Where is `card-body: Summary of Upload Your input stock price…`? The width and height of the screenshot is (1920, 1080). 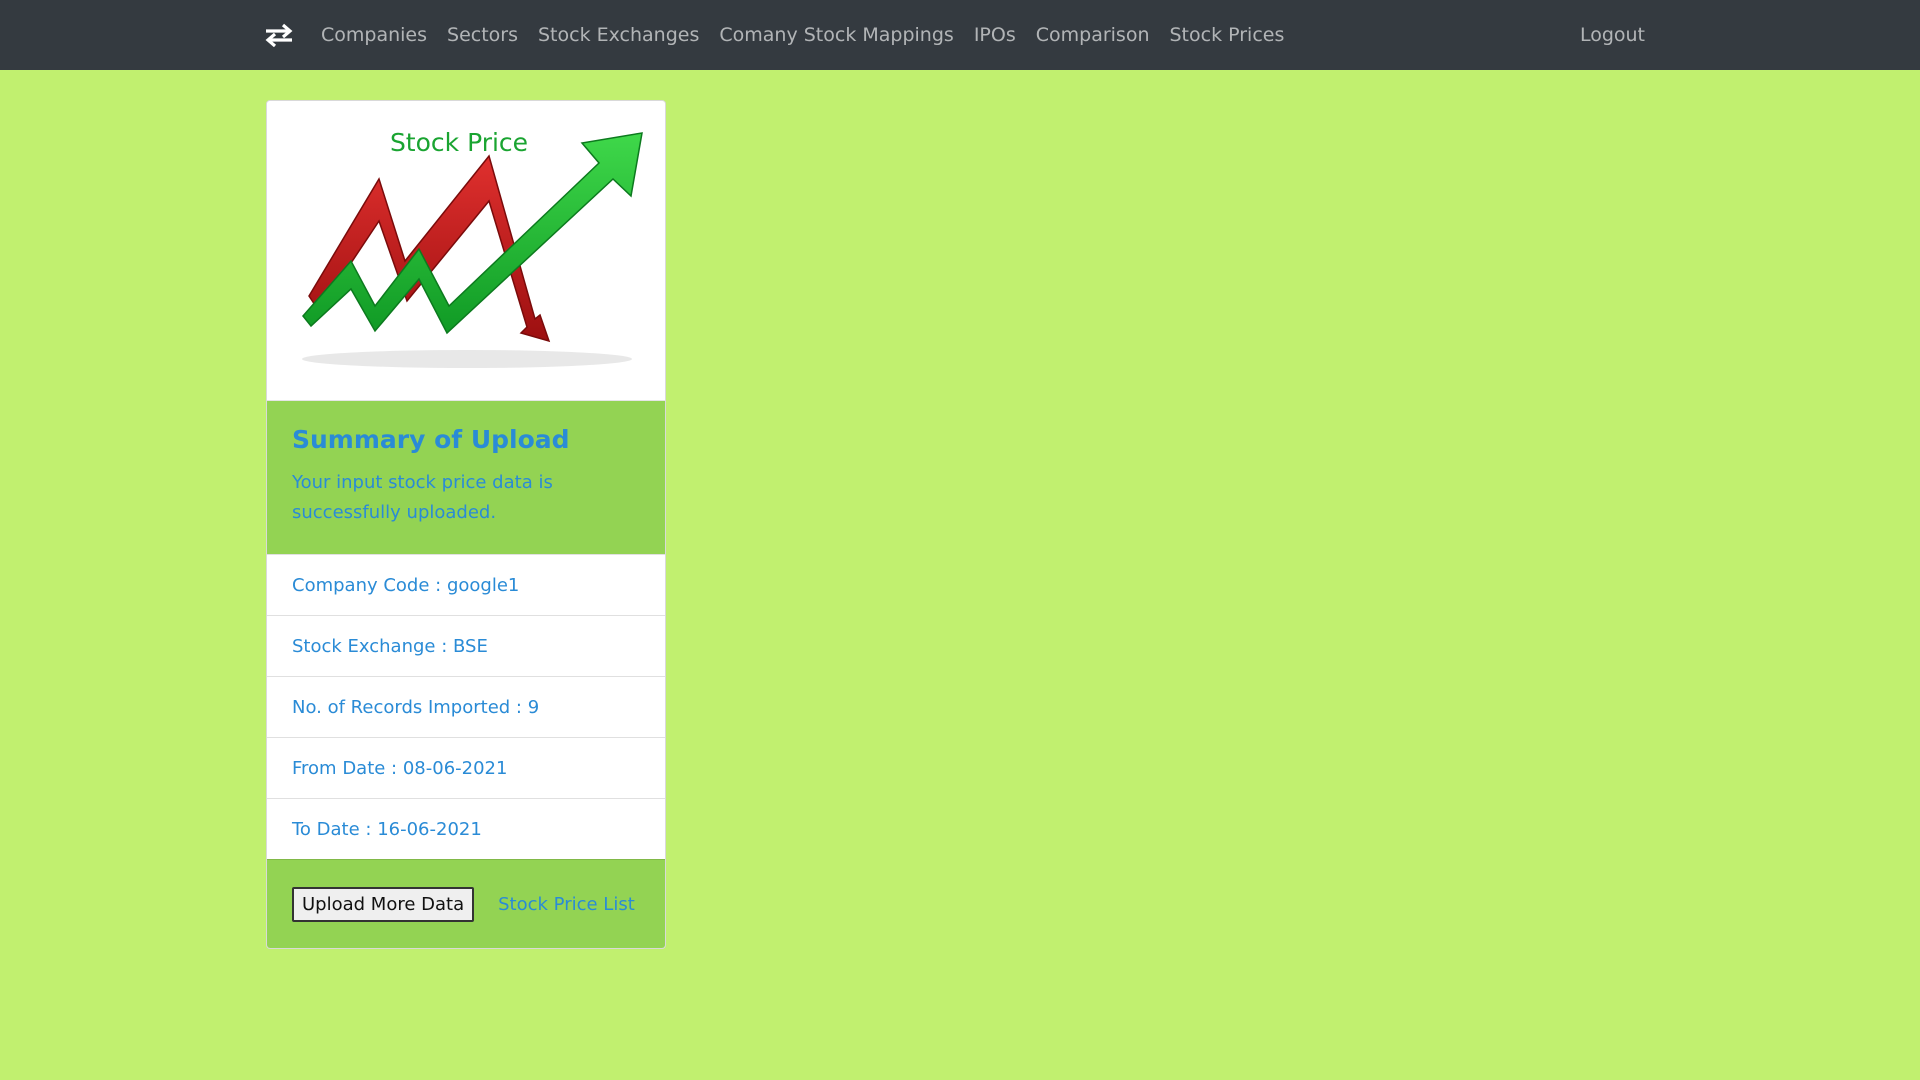 card-body: Summary of Upload Your input stock price… is located at coordinates (466, 477).